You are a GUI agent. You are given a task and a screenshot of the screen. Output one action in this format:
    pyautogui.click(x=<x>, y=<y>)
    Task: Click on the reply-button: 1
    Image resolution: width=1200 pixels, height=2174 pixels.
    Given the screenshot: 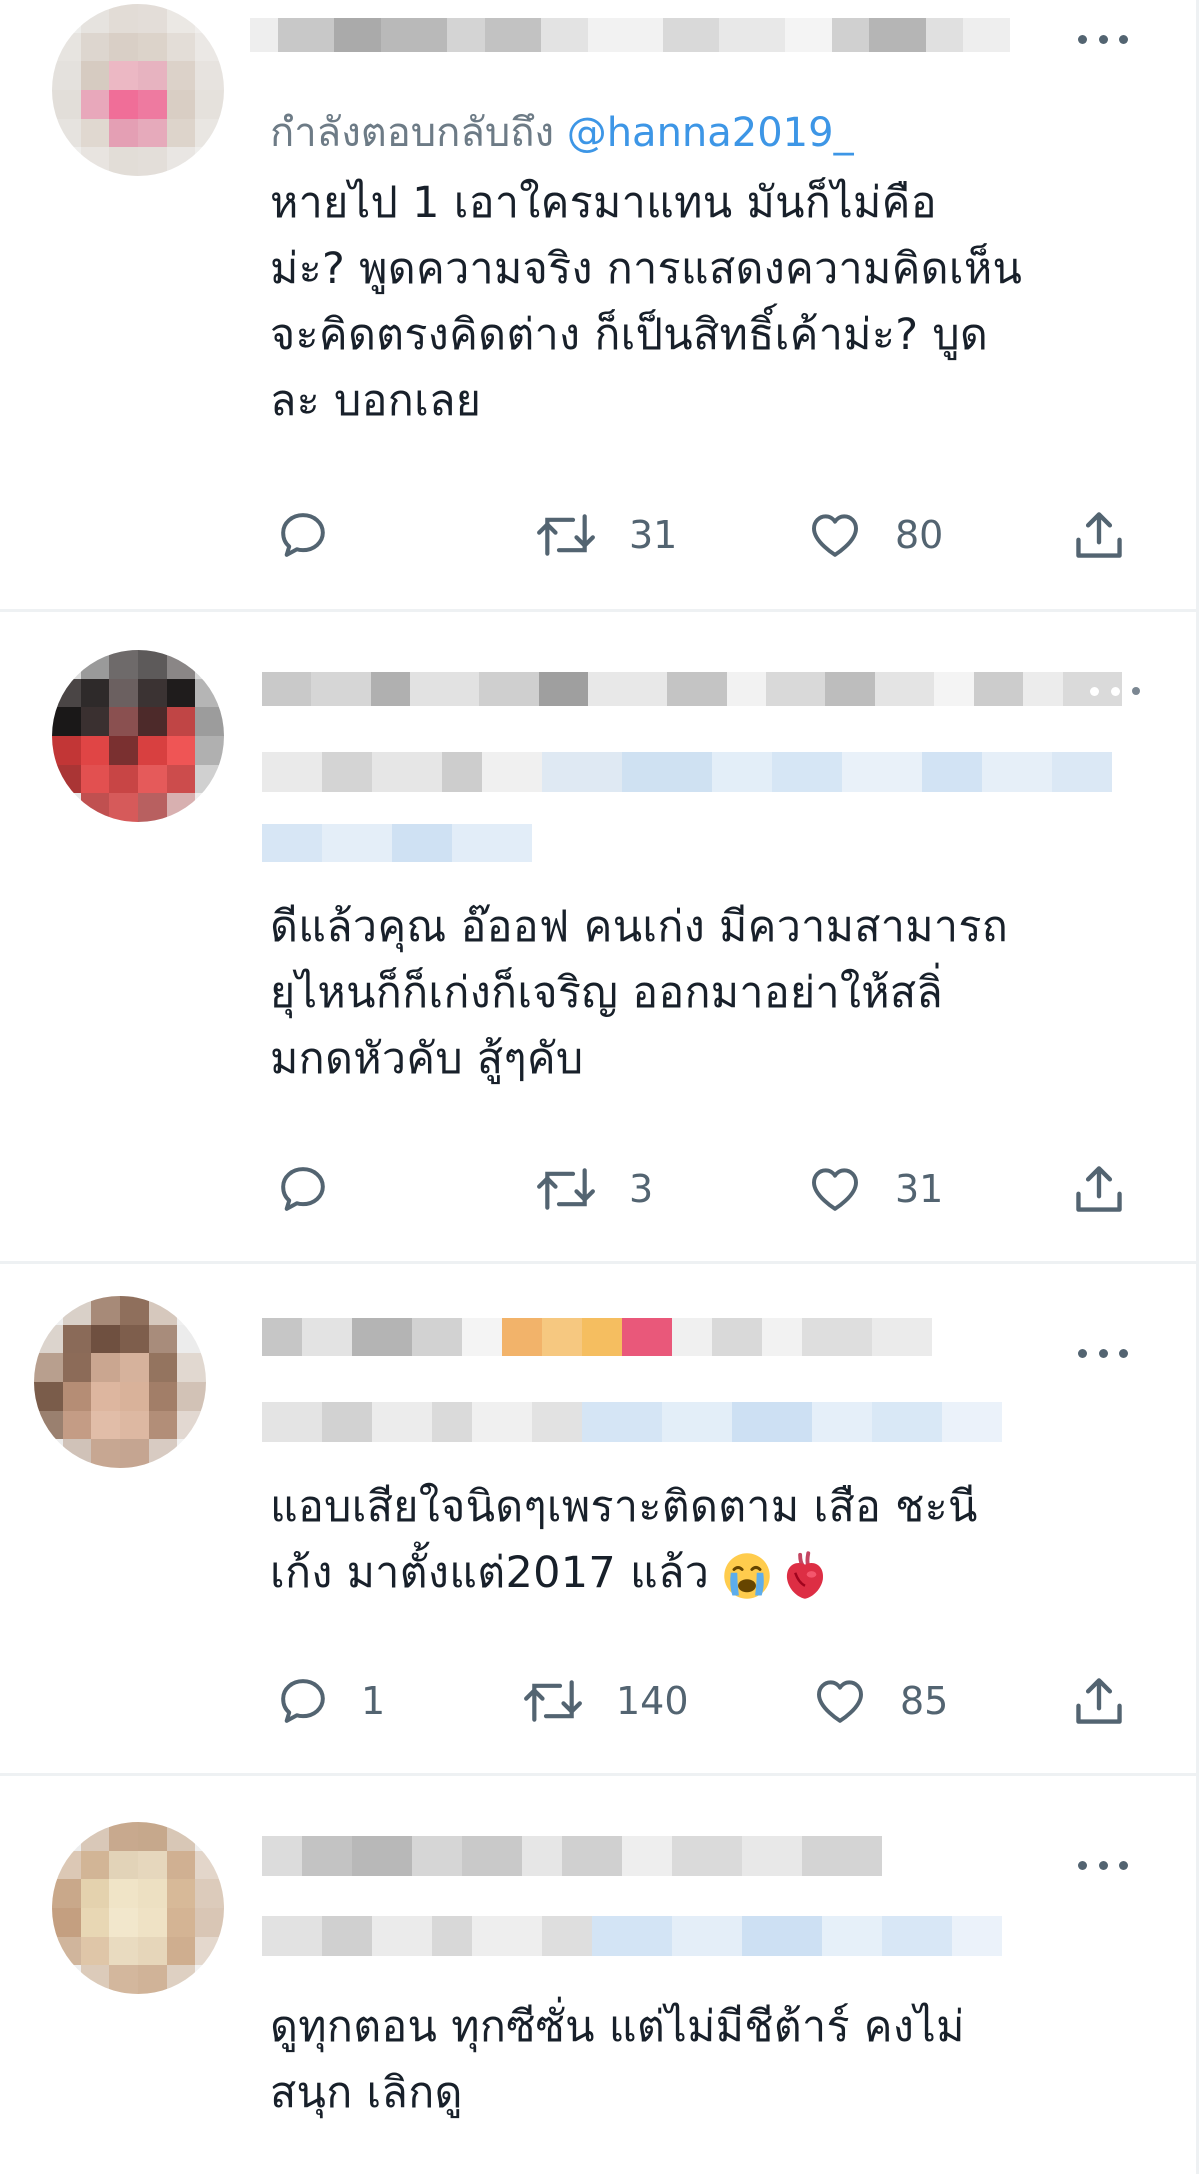 What is the action you would take?
    pyautogui.click(x=330, y=1701)
    